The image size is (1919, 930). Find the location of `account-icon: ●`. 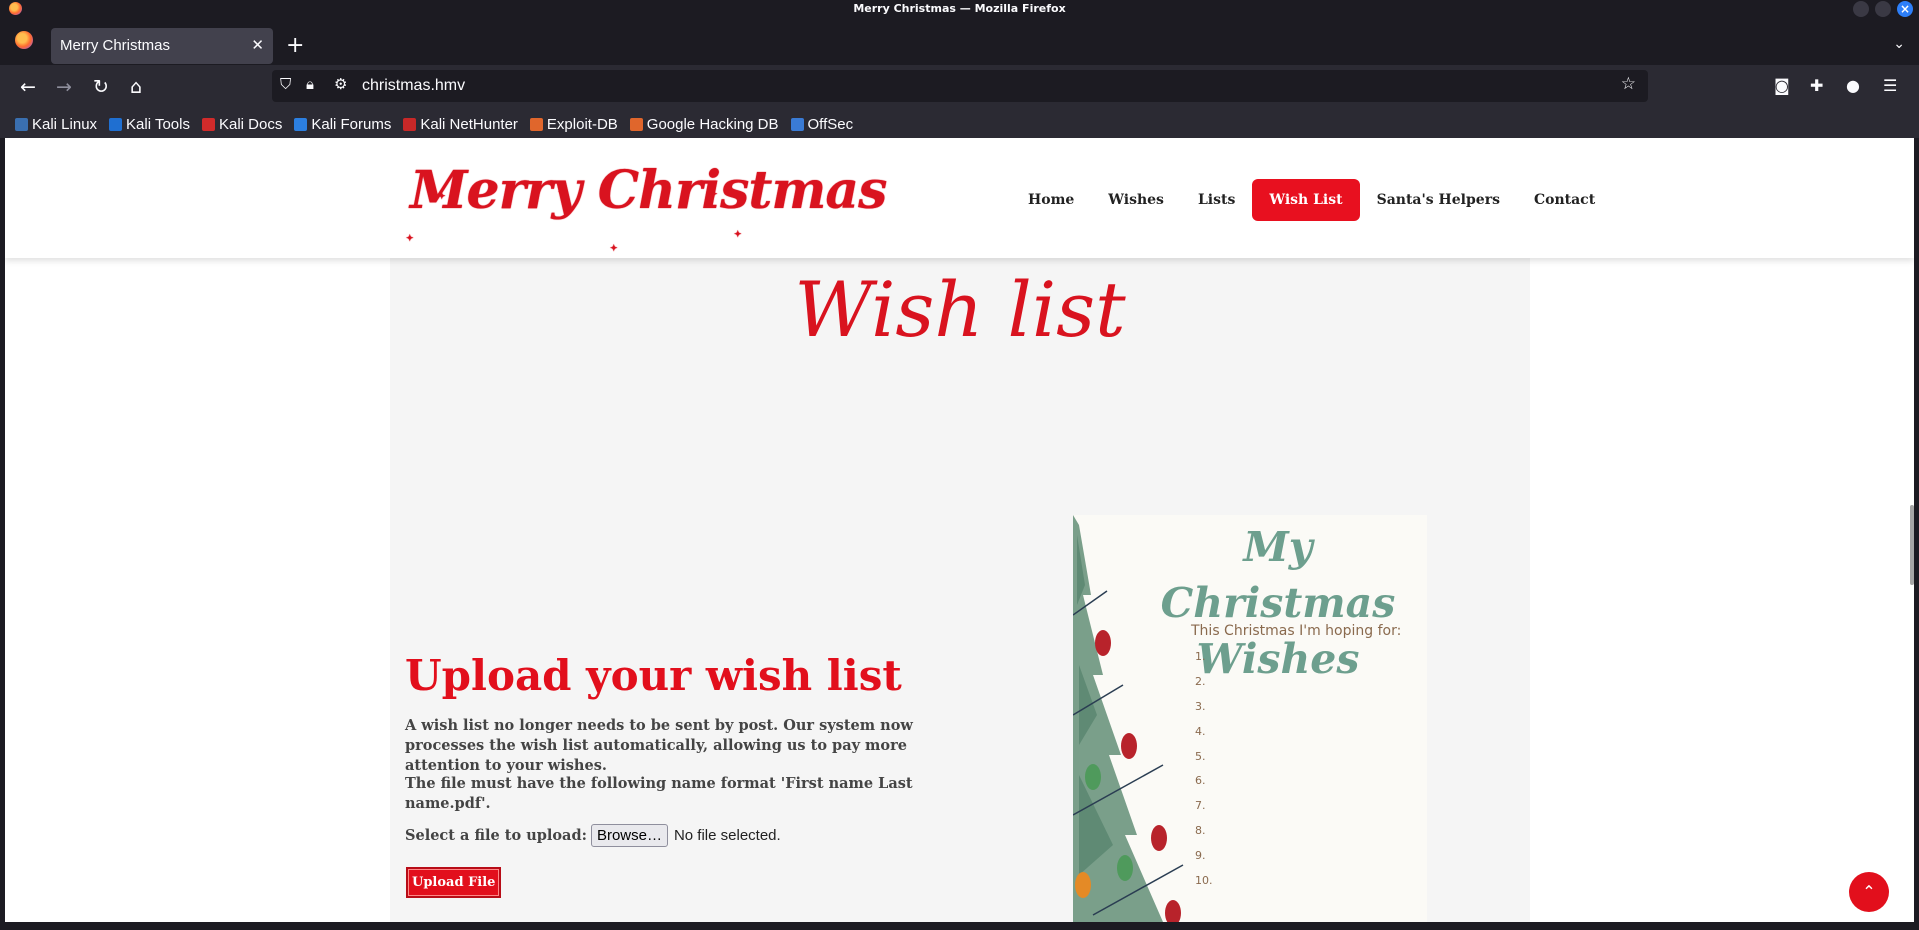

account-icon: ● is located at coordinates (1853, 85).